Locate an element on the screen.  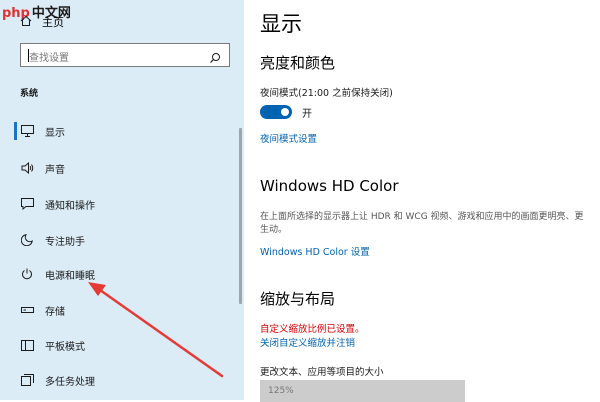
toggle-state-label: 开 is located at coordinates (307, 114).